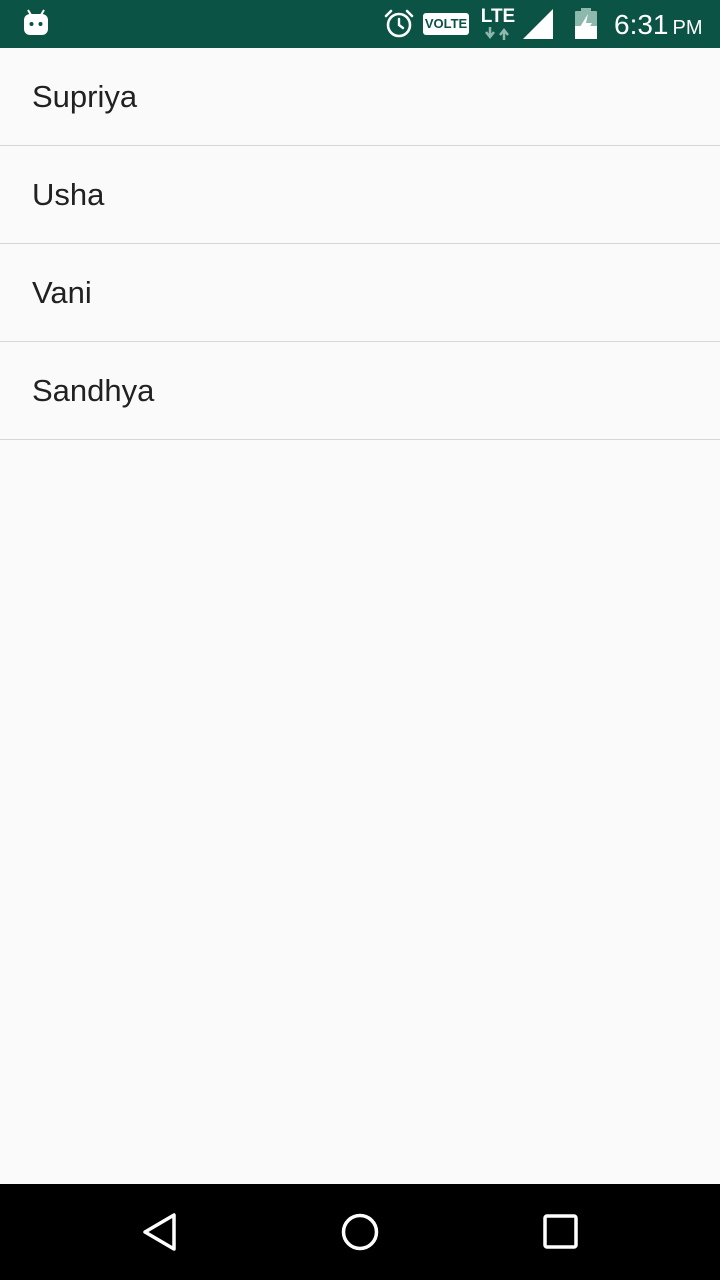  I want to click on list-item-vani: Vani, so click(360, 293).